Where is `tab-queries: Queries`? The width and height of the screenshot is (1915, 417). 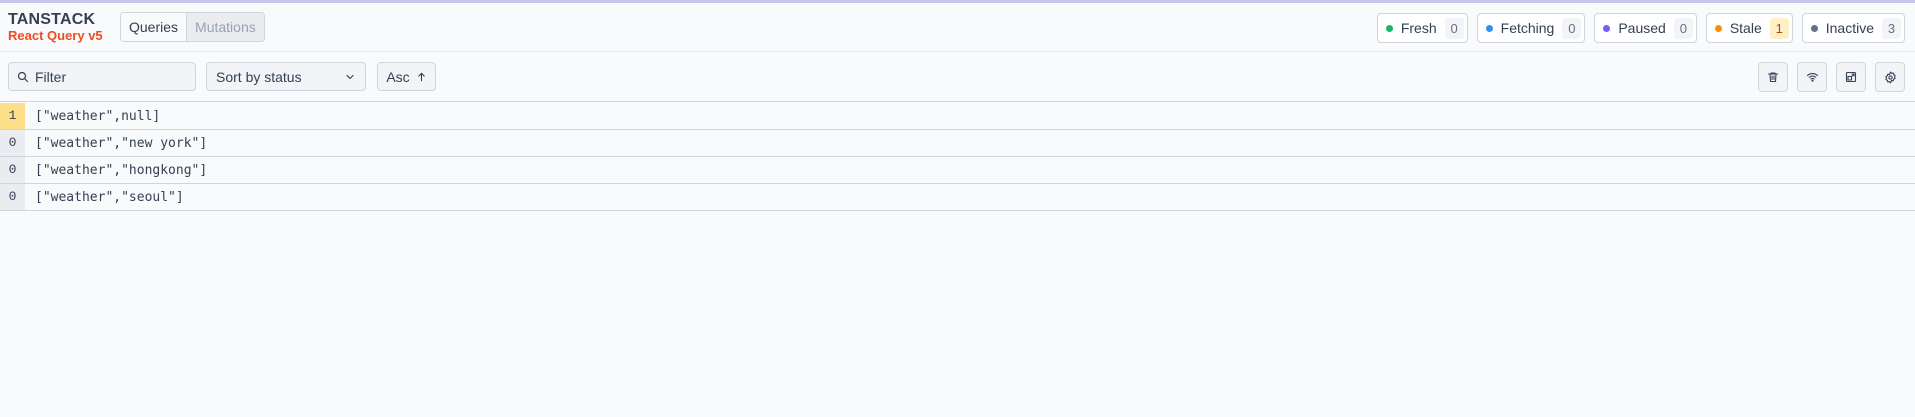
tab-queries: Queries is located at coordinates (154, 27).